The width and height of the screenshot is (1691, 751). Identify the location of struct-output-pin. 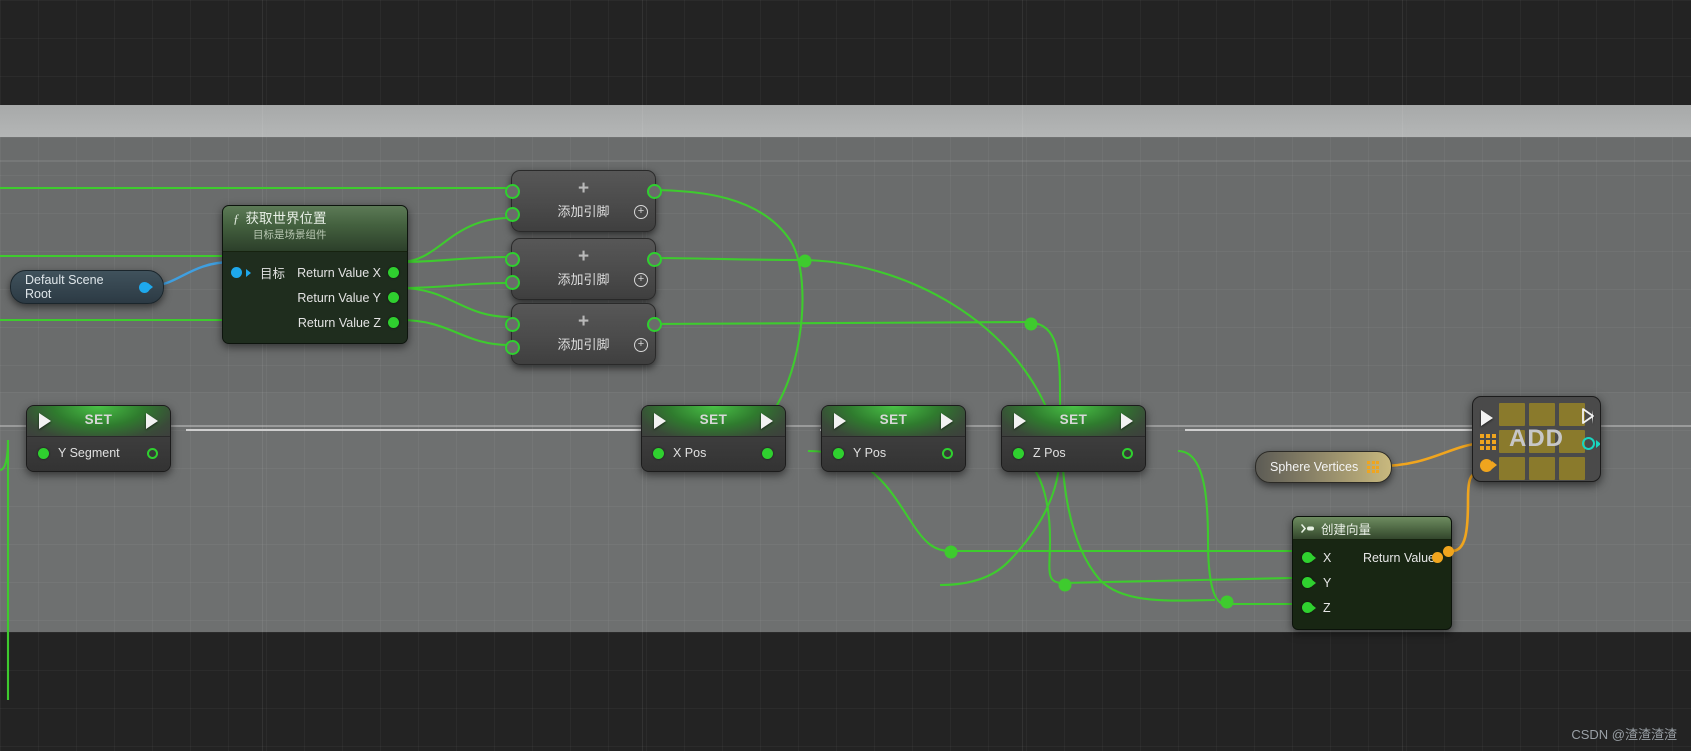
(1437, 557).